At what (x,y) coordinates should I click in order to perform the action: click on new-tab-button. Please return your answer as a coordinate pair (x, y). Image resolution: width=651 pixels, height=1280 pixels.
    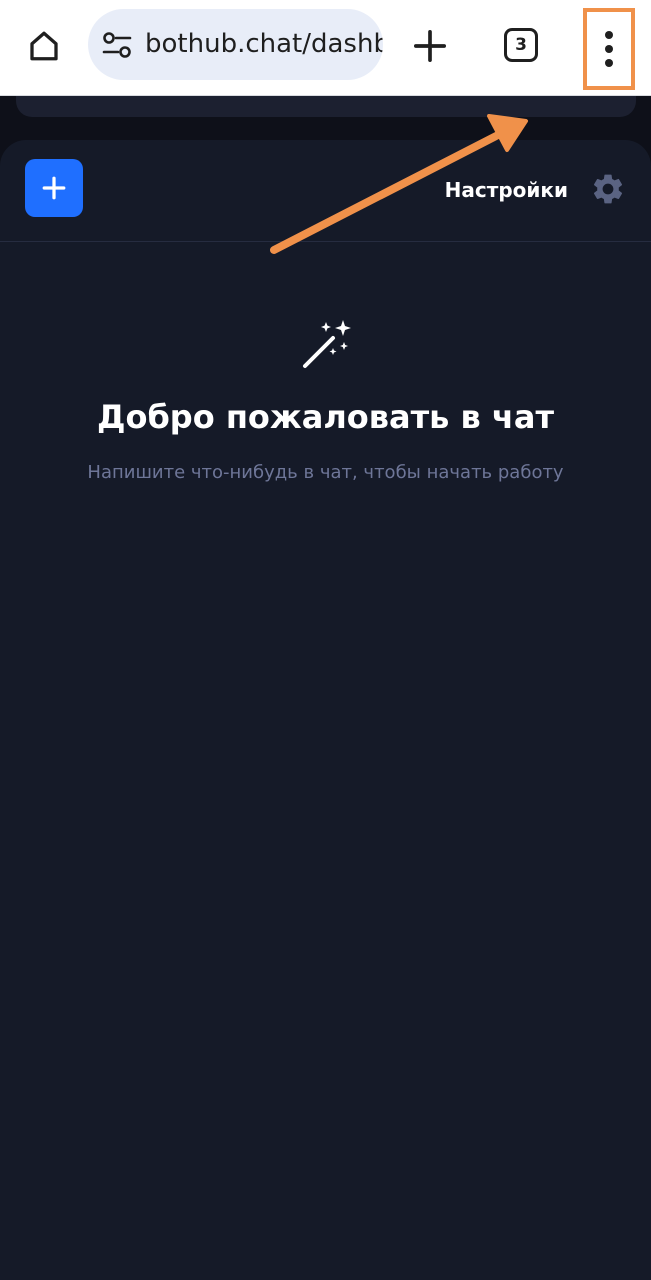
    Looking at the image, I should click on (430, 46).